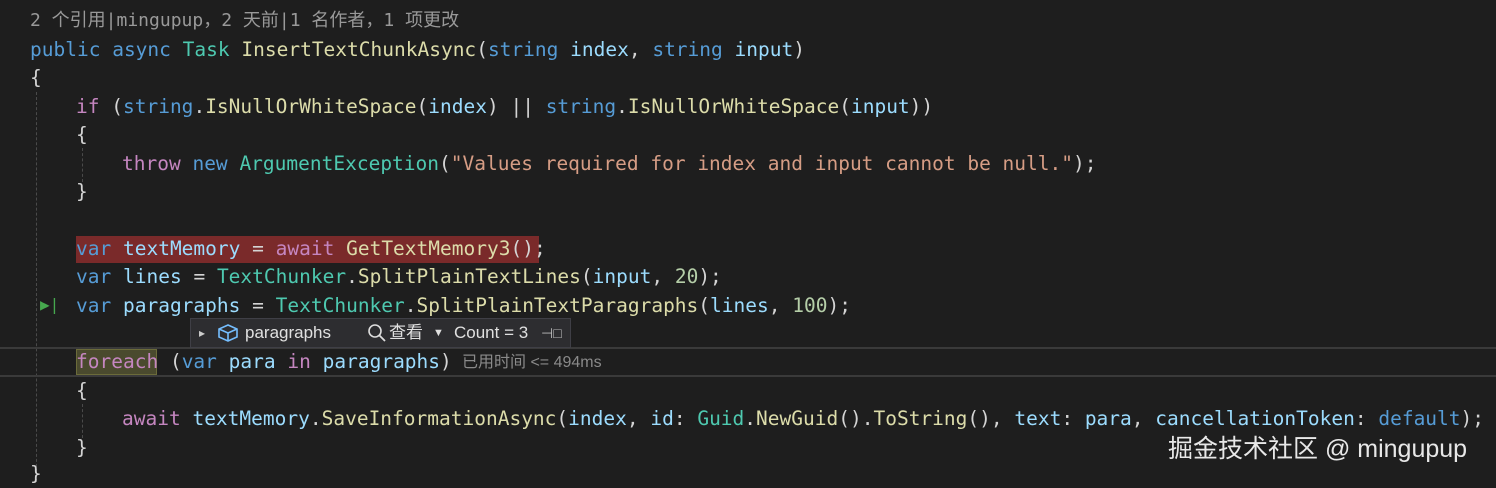 Image resolution: width=1496 pixels, height=488 pixels. I want to click on code-line-close-brace: }, so click(36, 474).